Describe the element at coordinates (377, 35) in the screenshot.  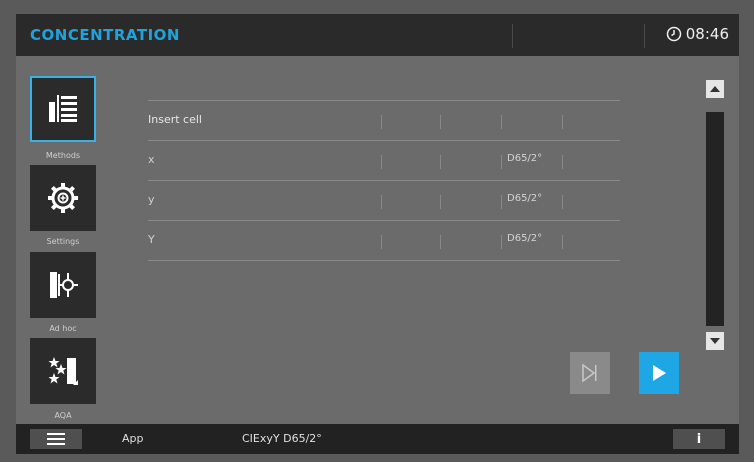
I see `top-bar: CONCENTRATION 08:46` at that location.